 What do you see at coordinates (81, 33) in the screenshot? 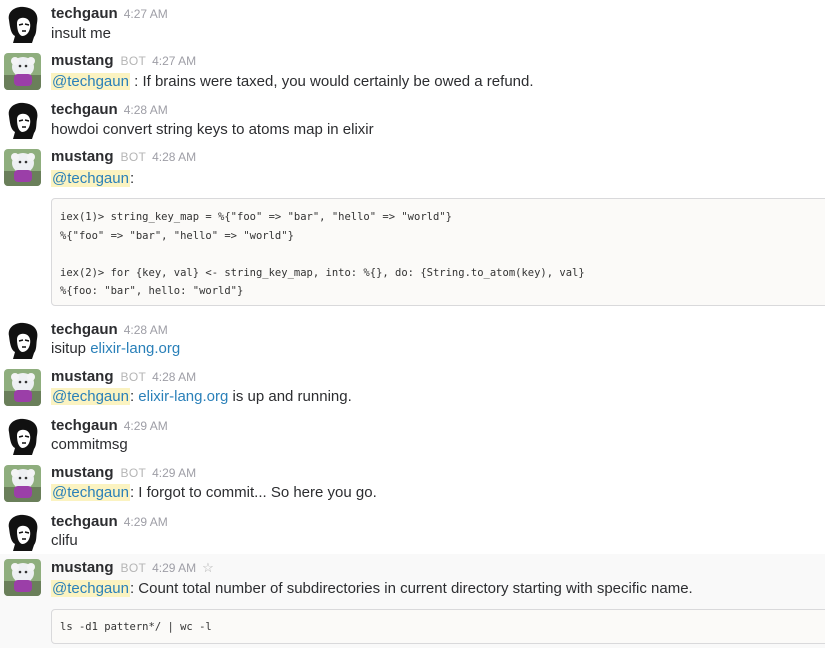
I see `message-text: insult me` at bounding box center [81, 33].